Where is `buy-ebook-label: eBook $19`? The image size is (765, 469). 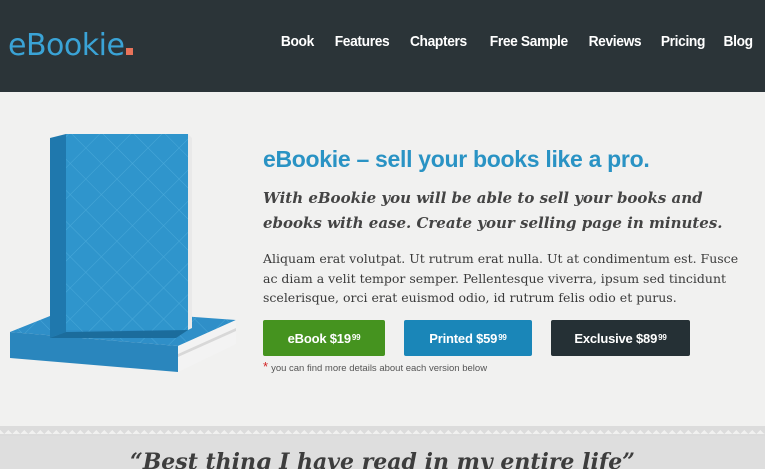 buy-ebook-label: eBook $19 is located at coordinates (319, 338).